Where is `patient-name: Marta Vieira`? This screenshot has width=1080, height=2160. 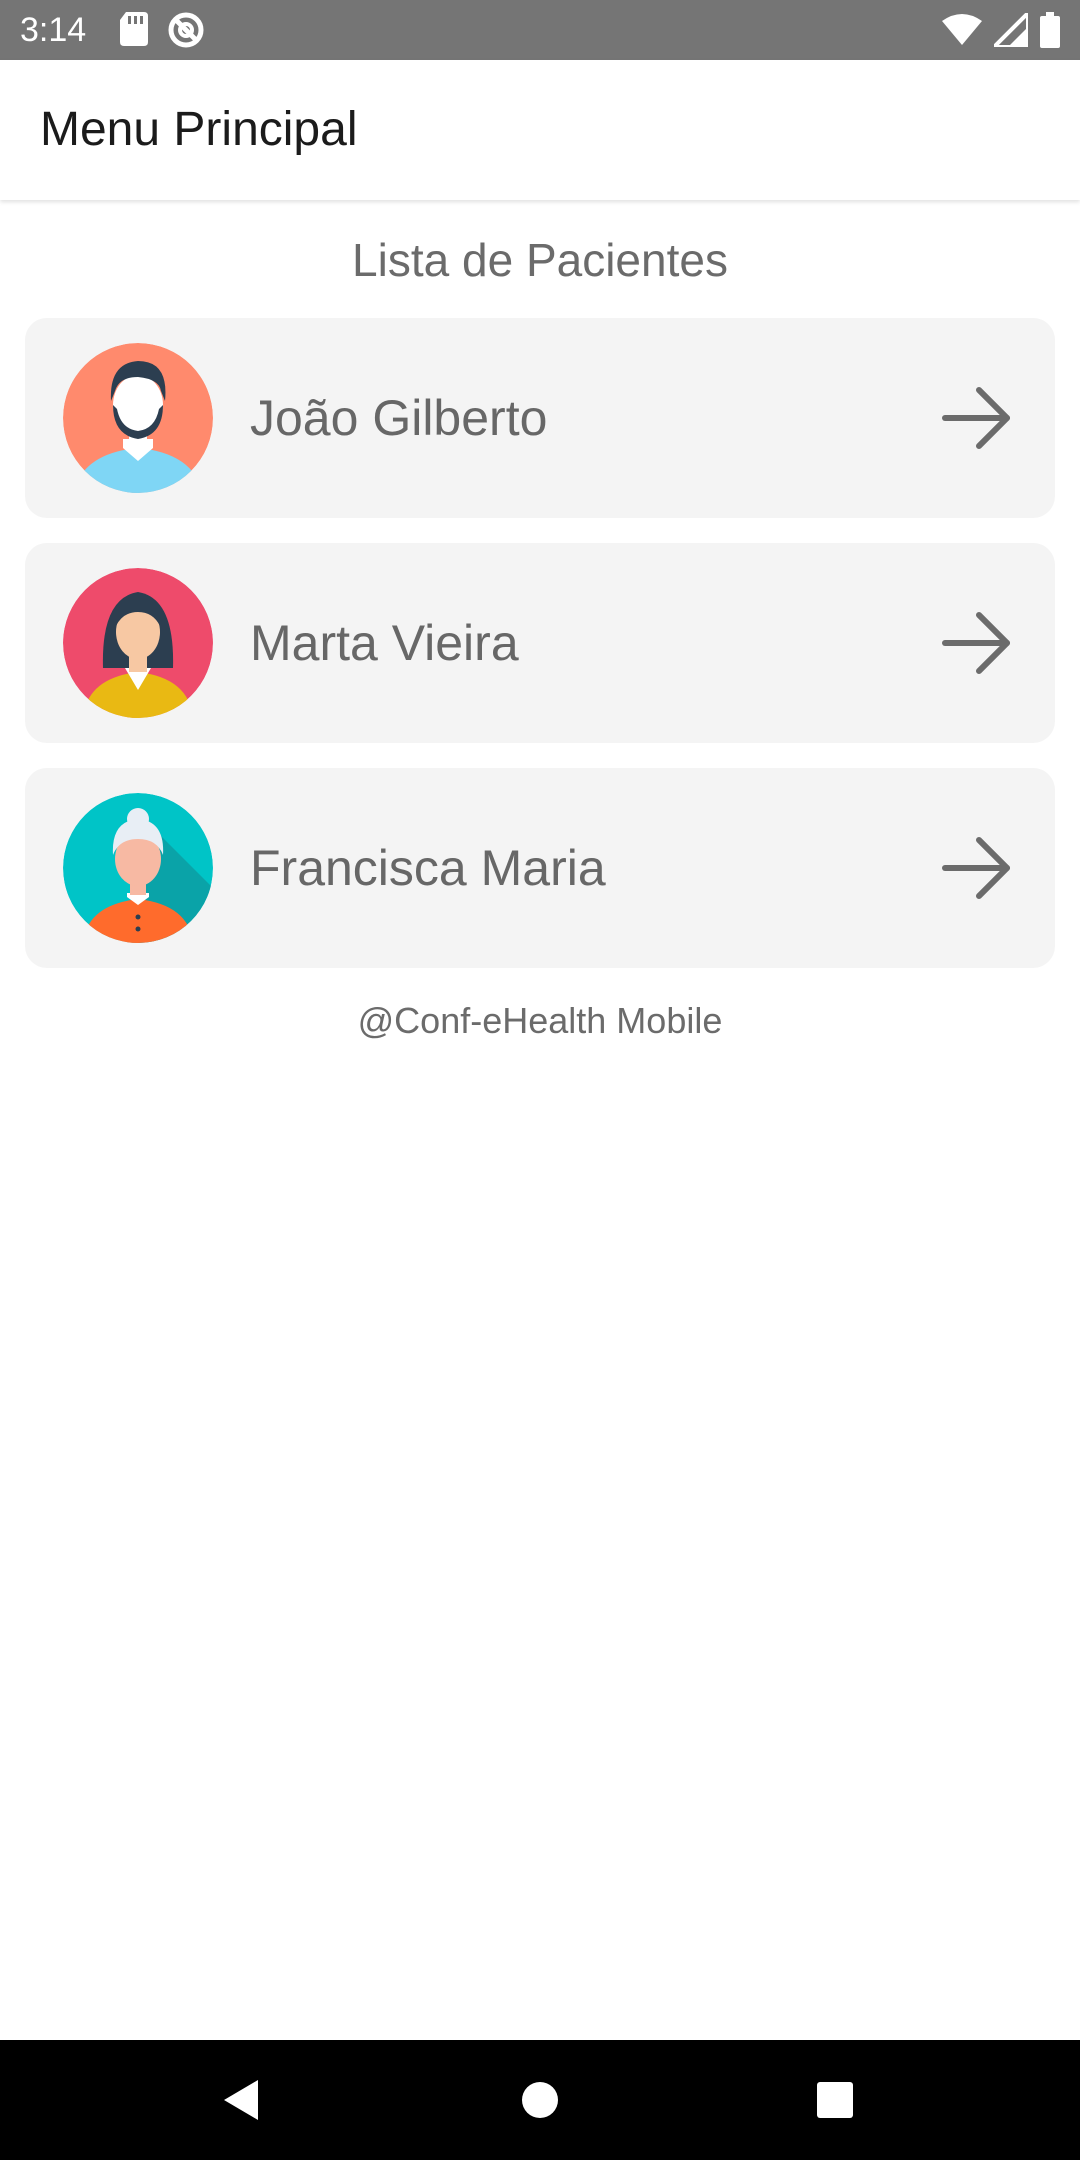 patient-name: Marta Vieira is located at coordinates (384, 643).